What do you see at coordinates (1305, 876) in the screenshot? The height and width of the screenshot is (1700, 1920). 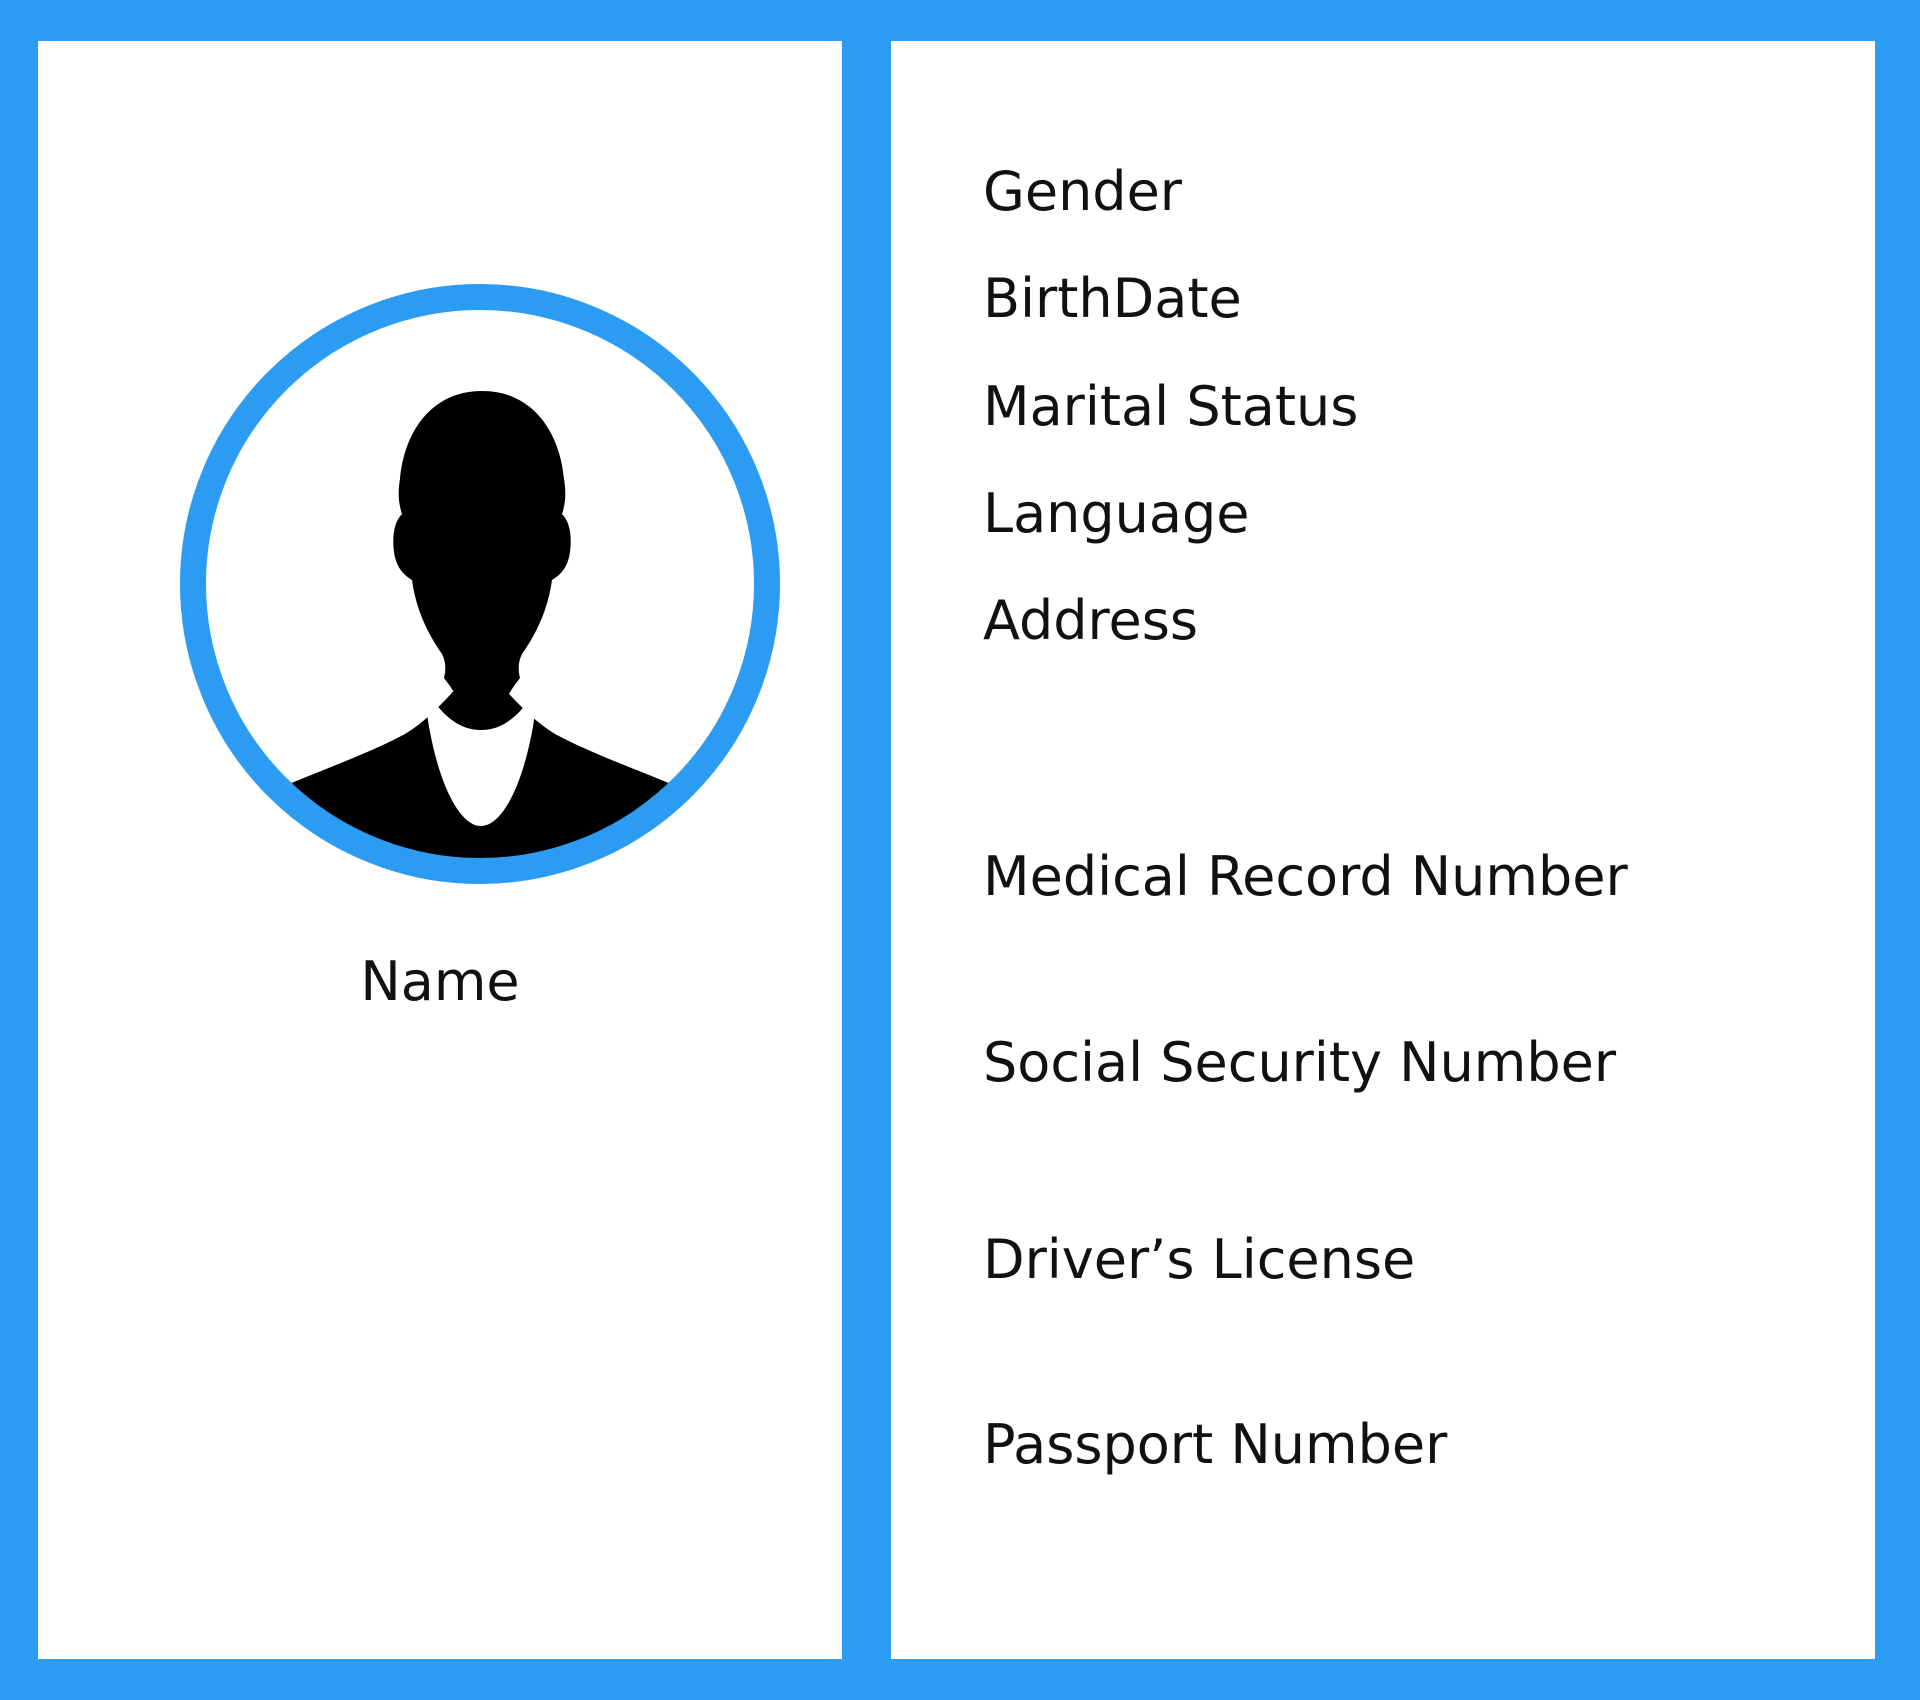 I see `medical-record-number-label: Medical Record Number` at bounding box center [1305, 876].